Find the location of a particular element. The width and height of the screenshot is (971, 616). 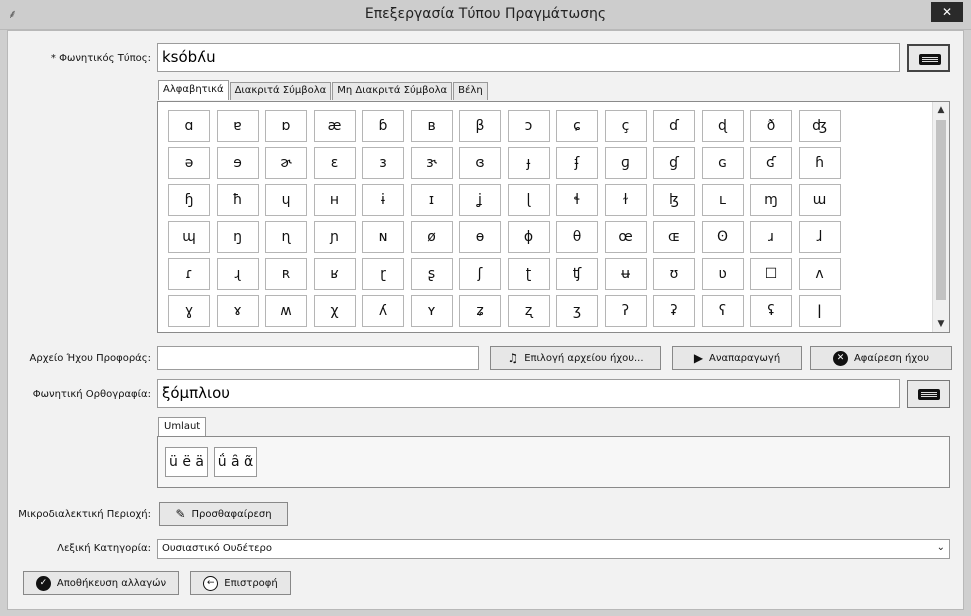

symbol-button: ʙ is located at coordinates (431, 126).